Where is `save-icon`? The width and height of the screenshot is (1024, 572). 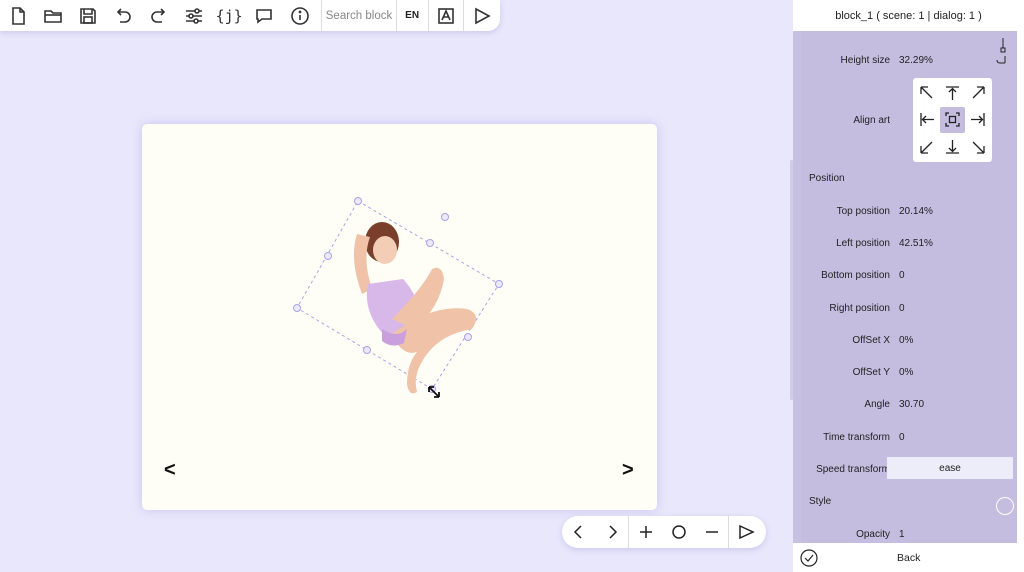 save-icon is located at coordinates (88, 15).